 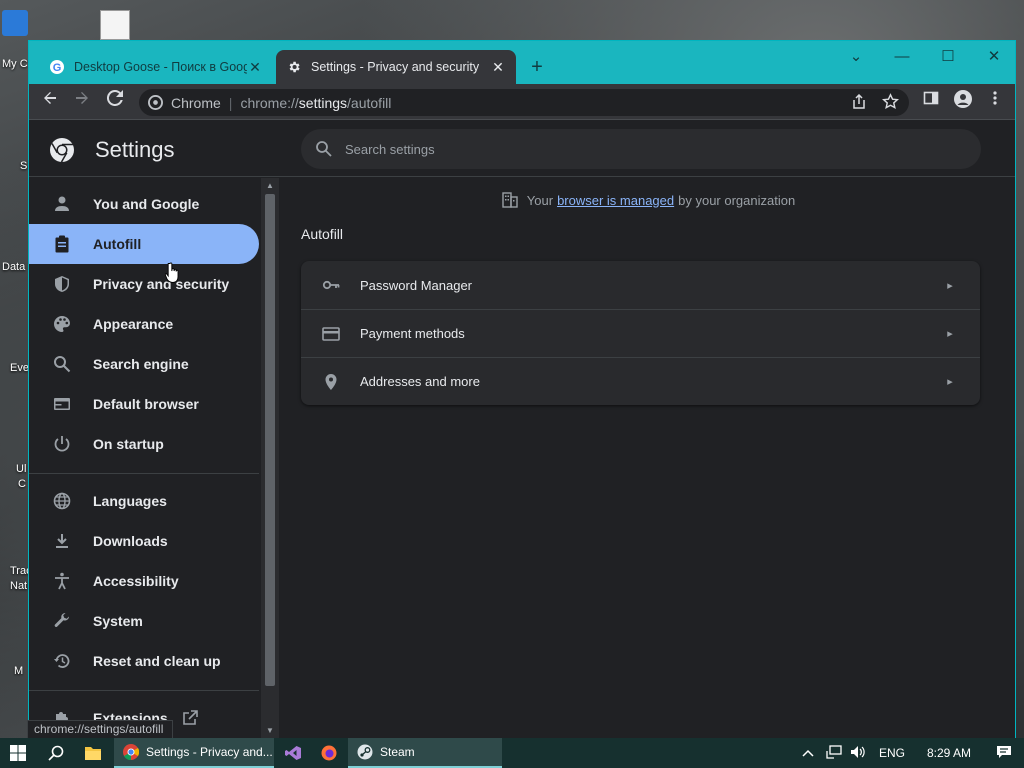 I want to click on bookmark-star-icon, so click(x=890, y=103).